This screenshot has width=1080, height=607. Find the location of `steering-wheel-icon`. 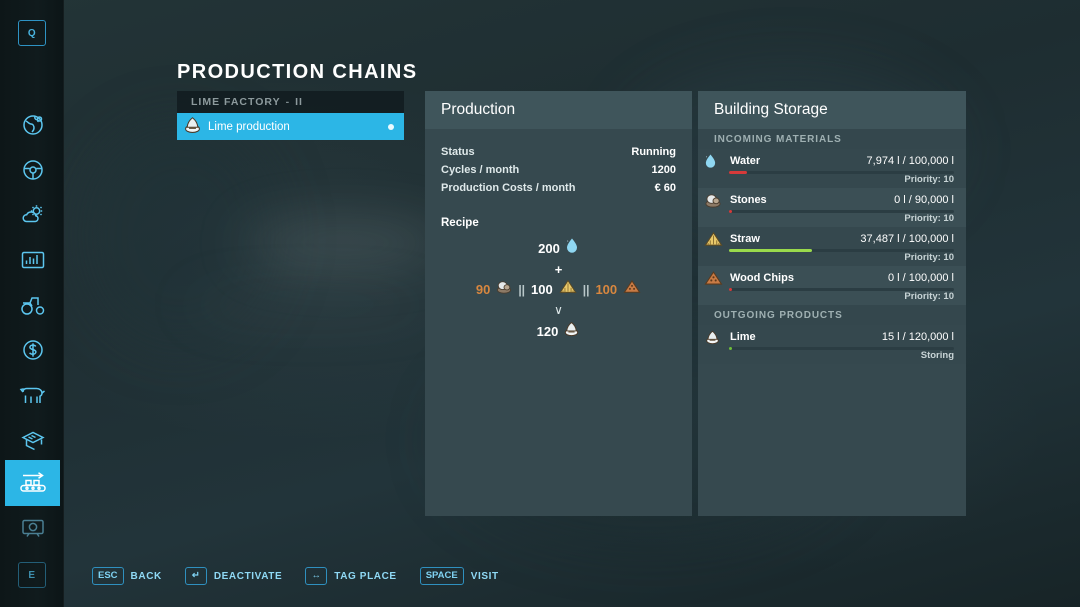

steering-wheel-icon is located at coordinates (33, 170).